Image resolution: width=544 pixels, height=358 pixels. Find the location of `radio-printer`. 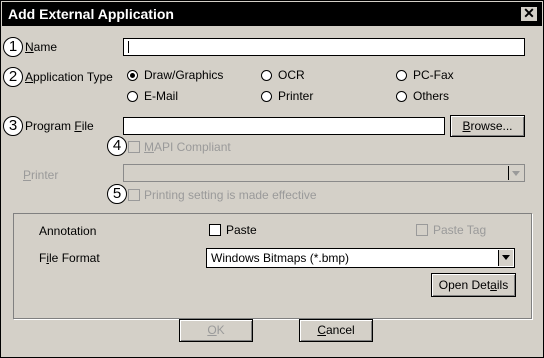

radio-printer is located at coordinates (266, 96).